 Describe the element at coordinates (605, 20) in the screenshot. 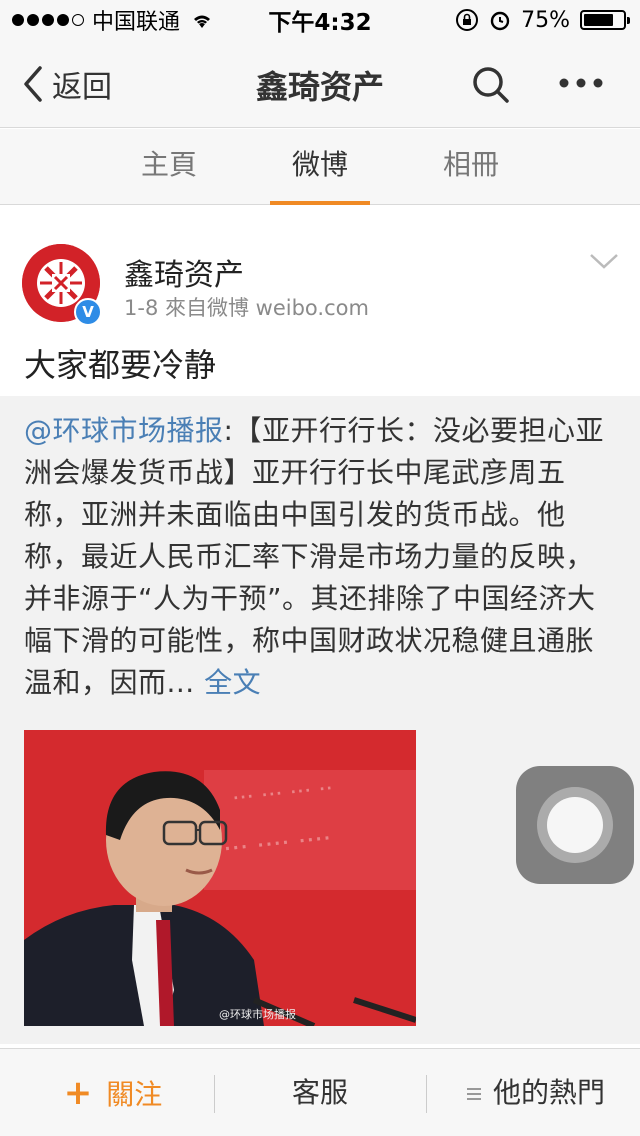

I see `battery-icon` at that location.